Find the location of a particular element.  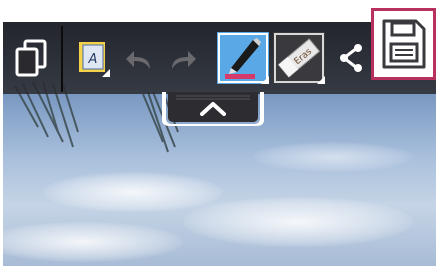

redo-button is located at coordinates (183, 60).